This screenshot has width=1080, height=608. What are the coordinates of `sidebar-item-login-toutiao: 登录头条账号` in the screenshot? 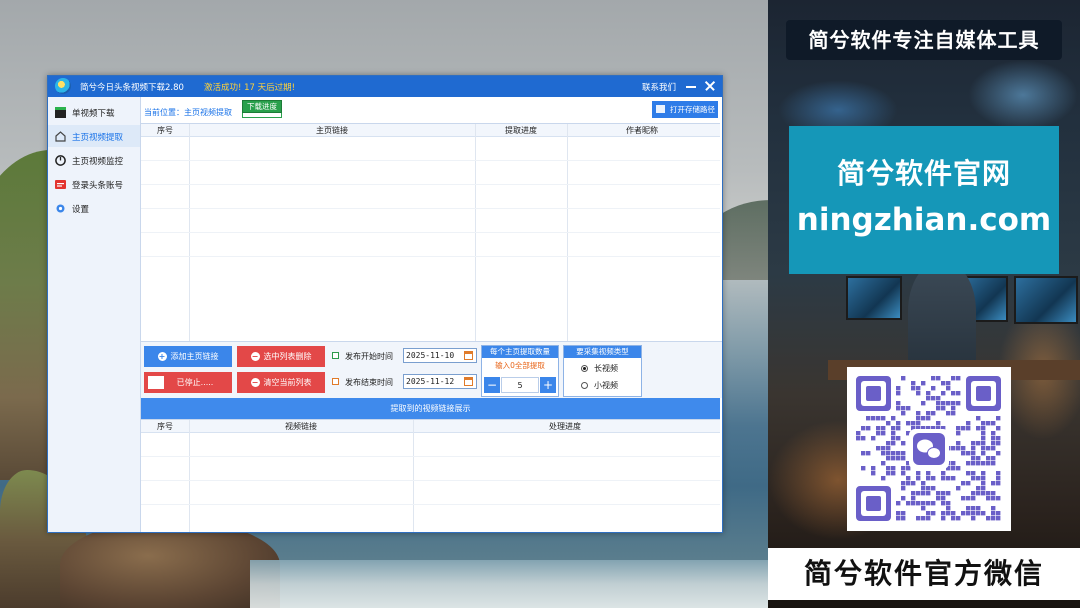 It's located at (94, 184).